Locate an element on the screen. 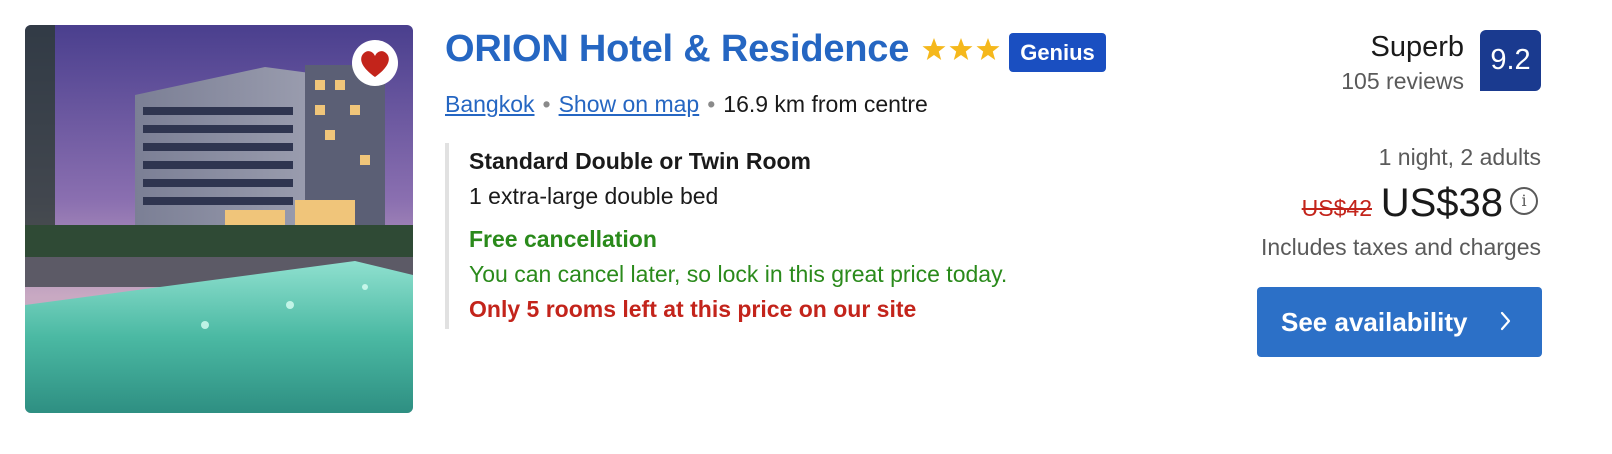 The height and width of the screenshot is (454, 1612). see-availability-button: See availability is located at coordinates (1399, 322).